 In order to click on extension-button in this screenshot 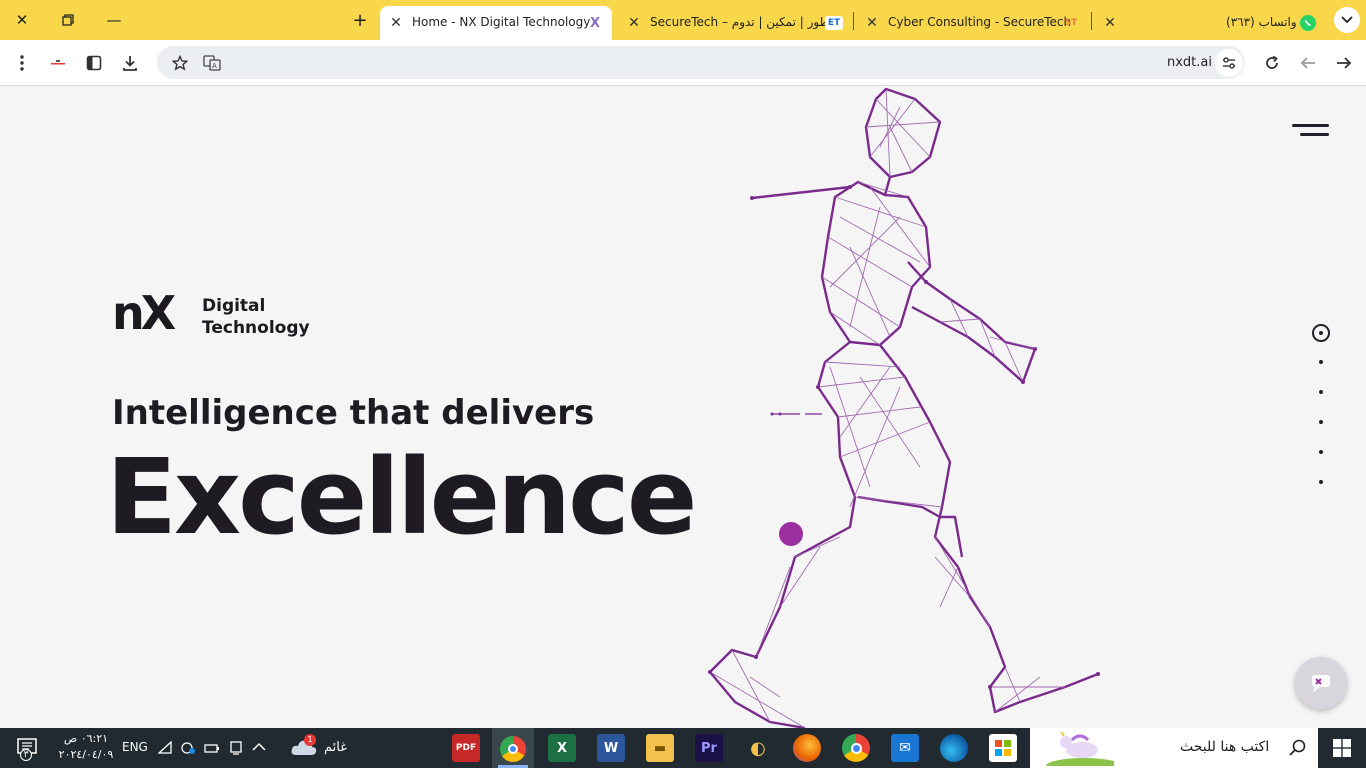, I will do `click(58, 63)`.